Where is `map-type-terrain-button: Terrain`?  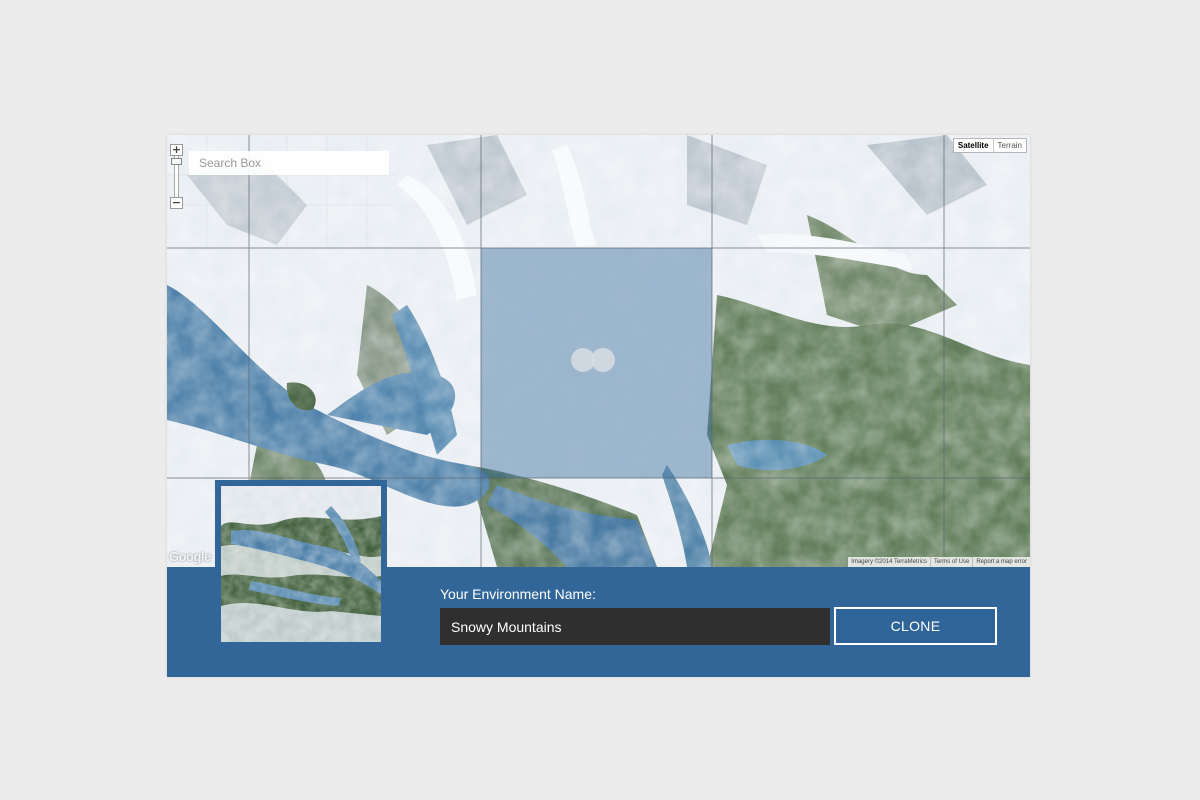 map-type-terrain-button: Terrain is located at coordinates (1010, 145).